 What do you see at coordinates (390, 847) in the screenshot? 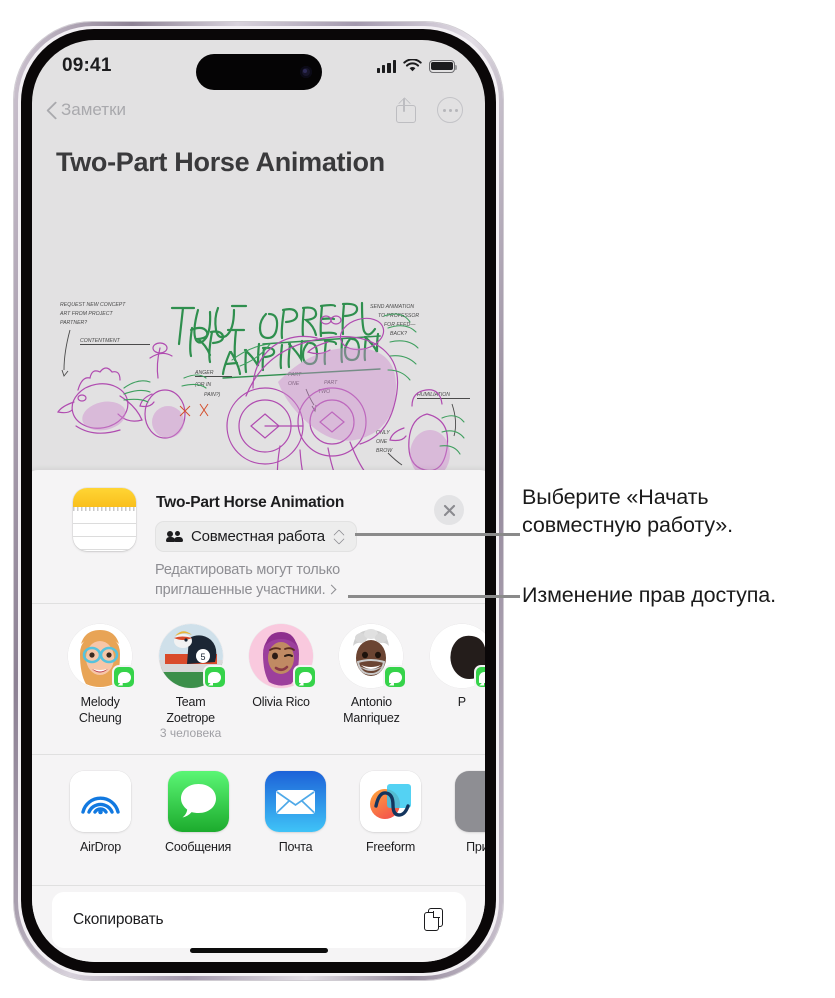
I see `app-label: Freeform` at bounding box center [390, 847].